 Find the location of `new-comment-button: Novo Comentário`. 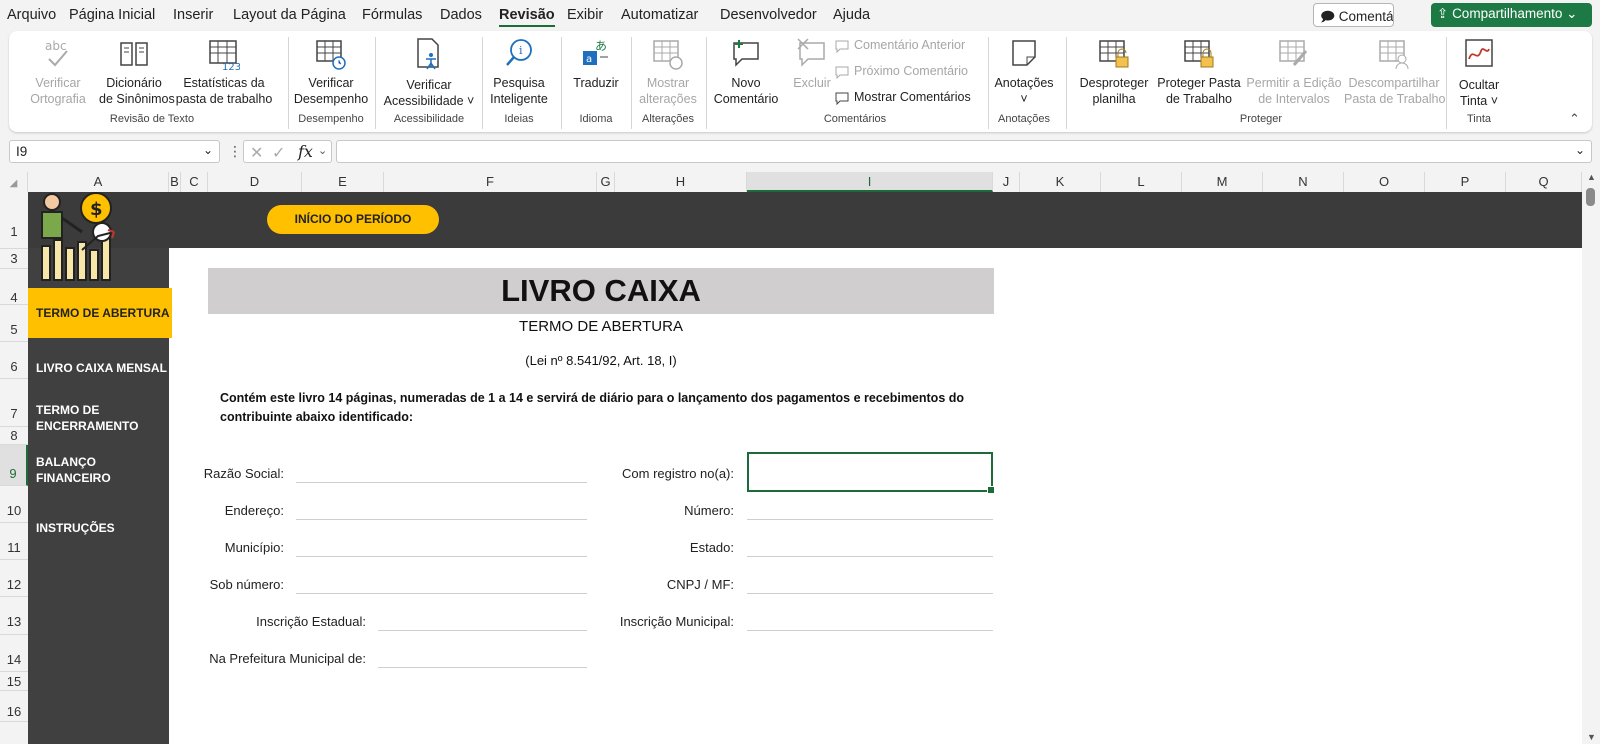

new-comment-button: Novo Comentário is located at coordinates (746, 72).